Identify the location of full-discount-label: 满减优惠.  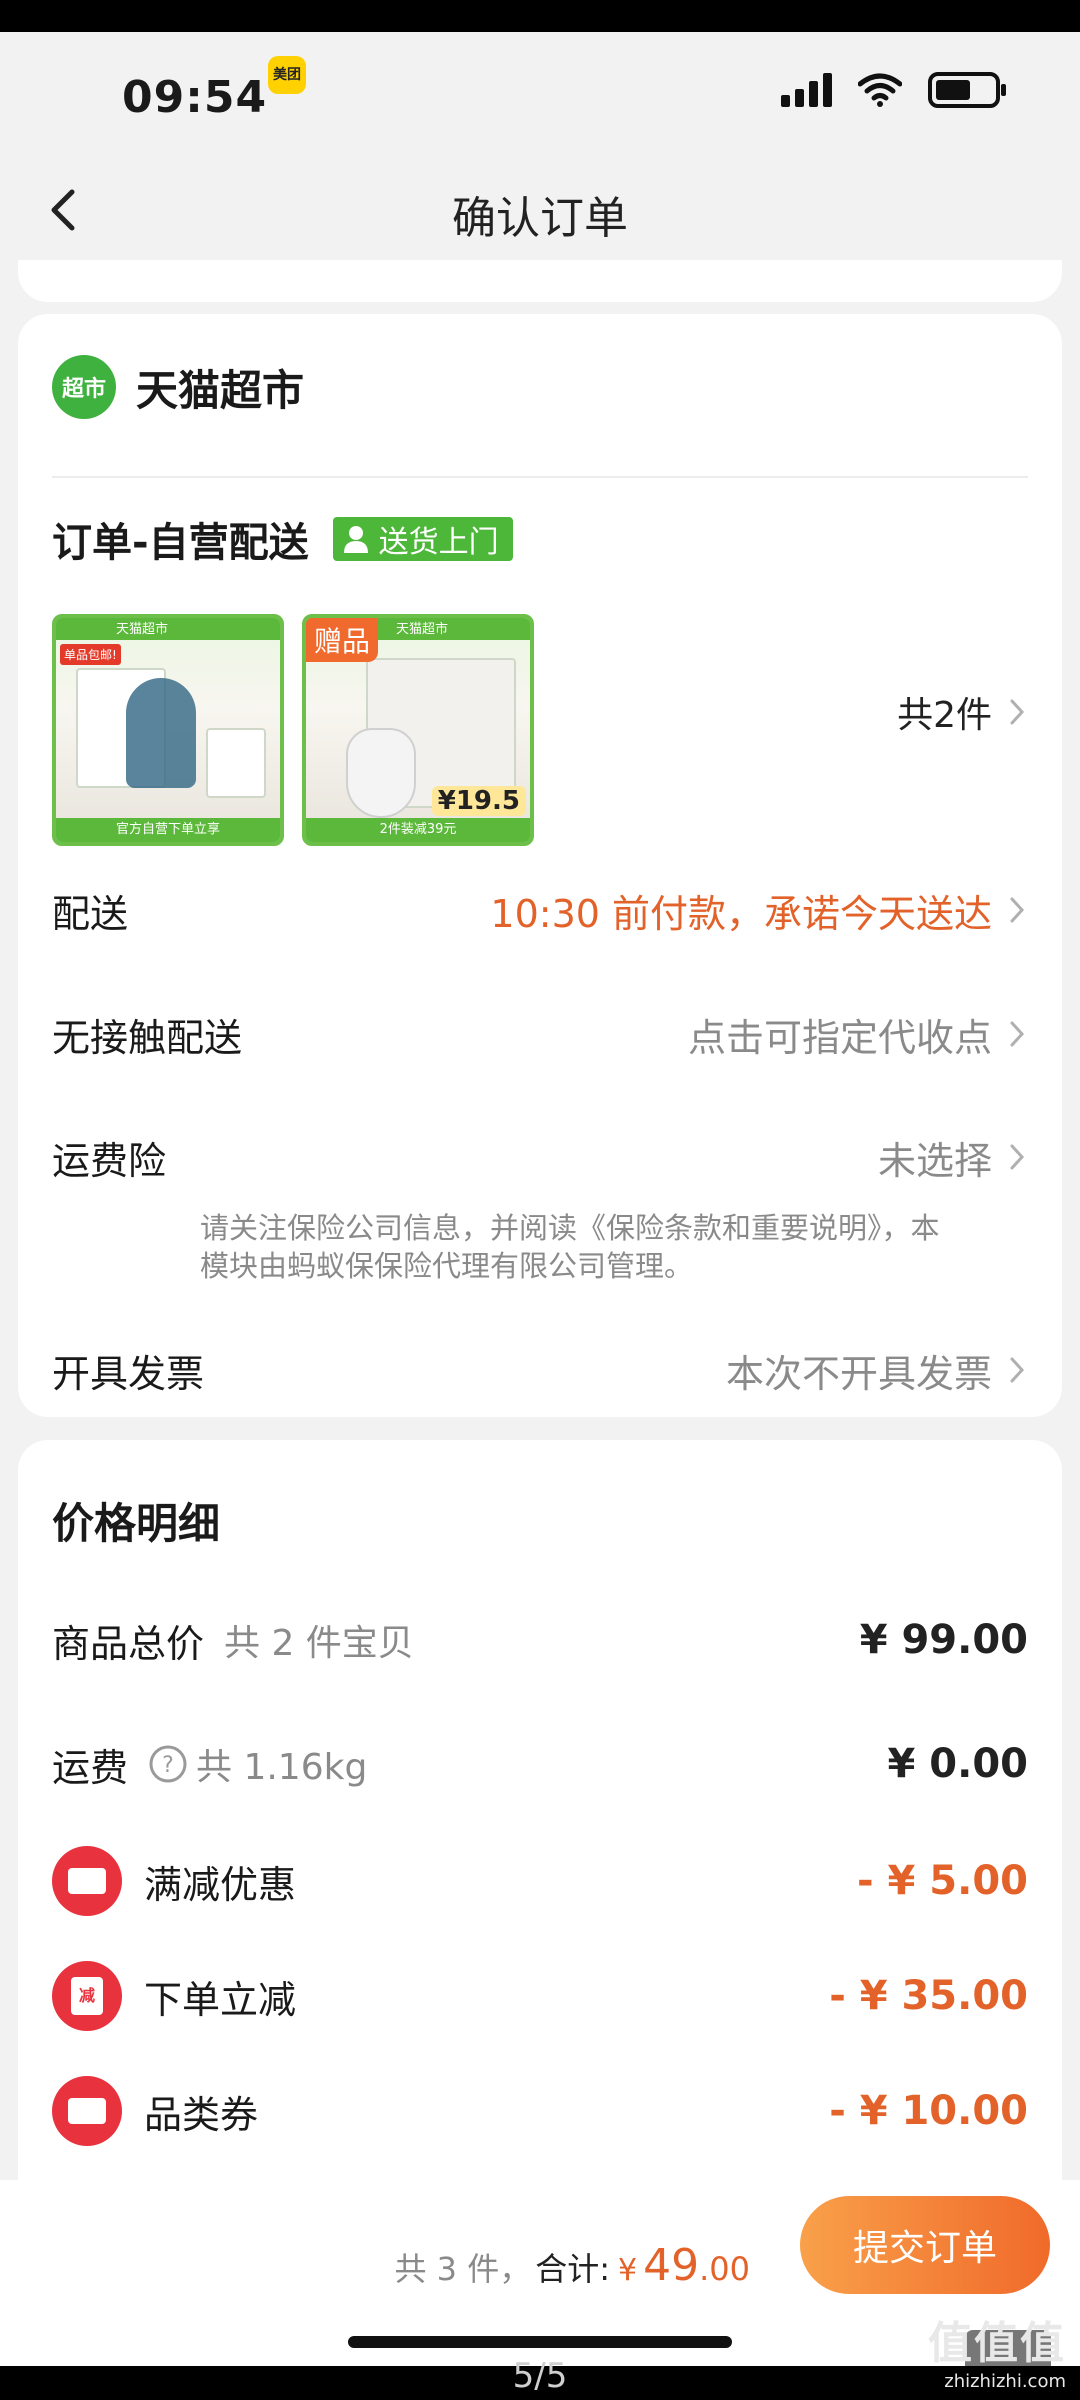
(220, 1884).